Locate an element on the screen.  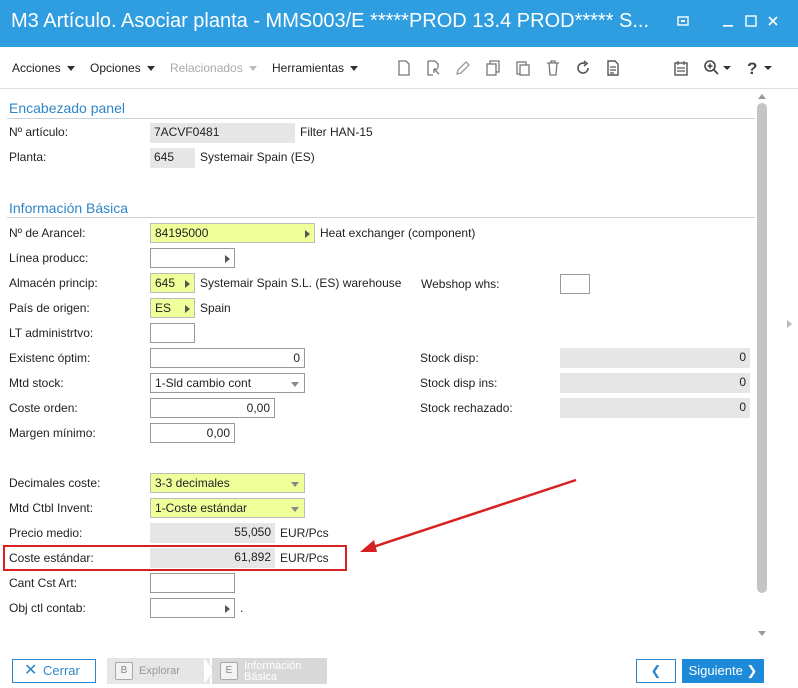
previous-button: ❮ is located at coordinates (656, 671).